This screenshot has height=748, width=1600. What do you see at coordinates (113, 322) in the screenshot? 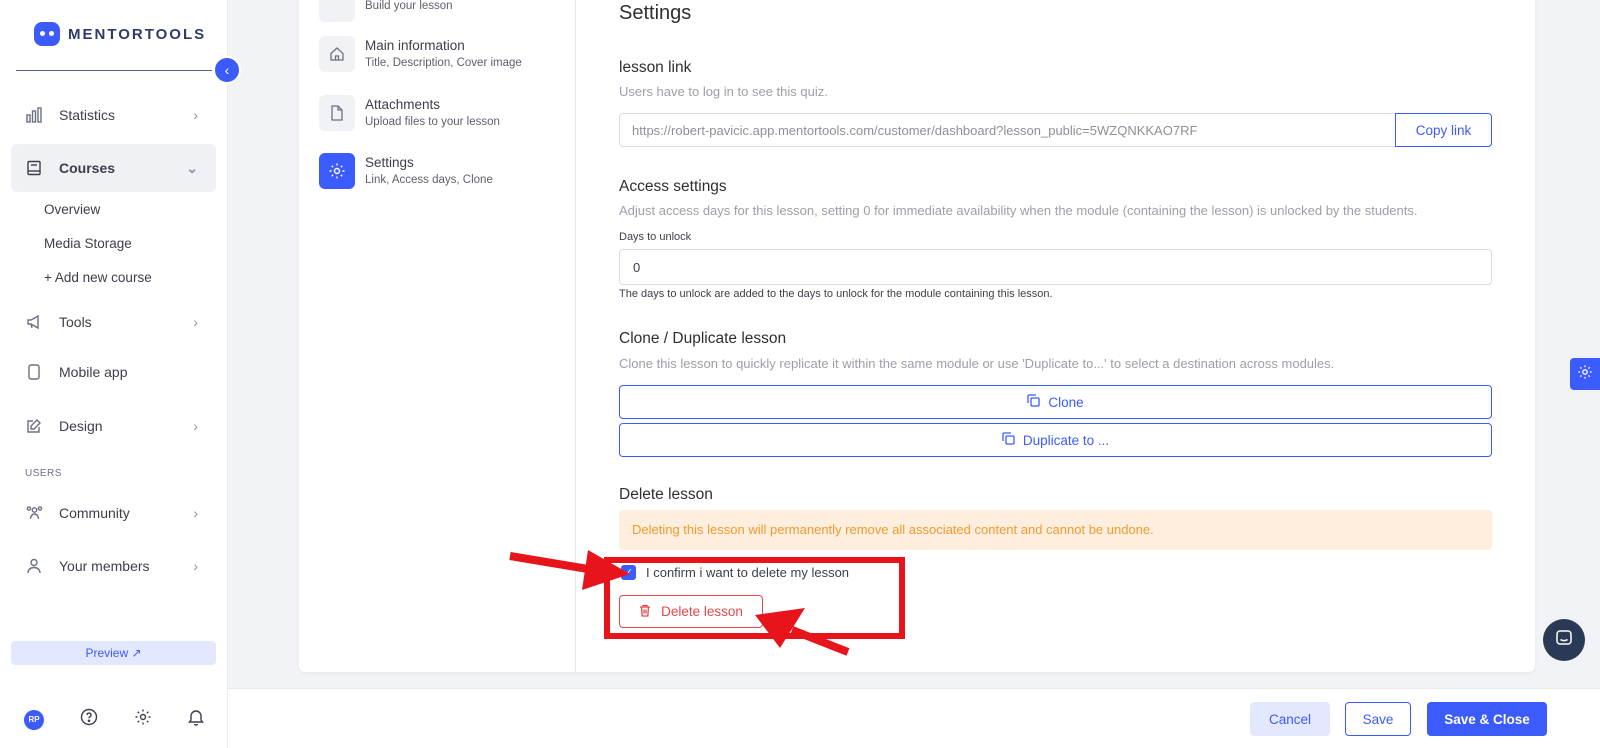
I see `sidebar-item-tools: Tools ›` at bounding box center [113, 322].